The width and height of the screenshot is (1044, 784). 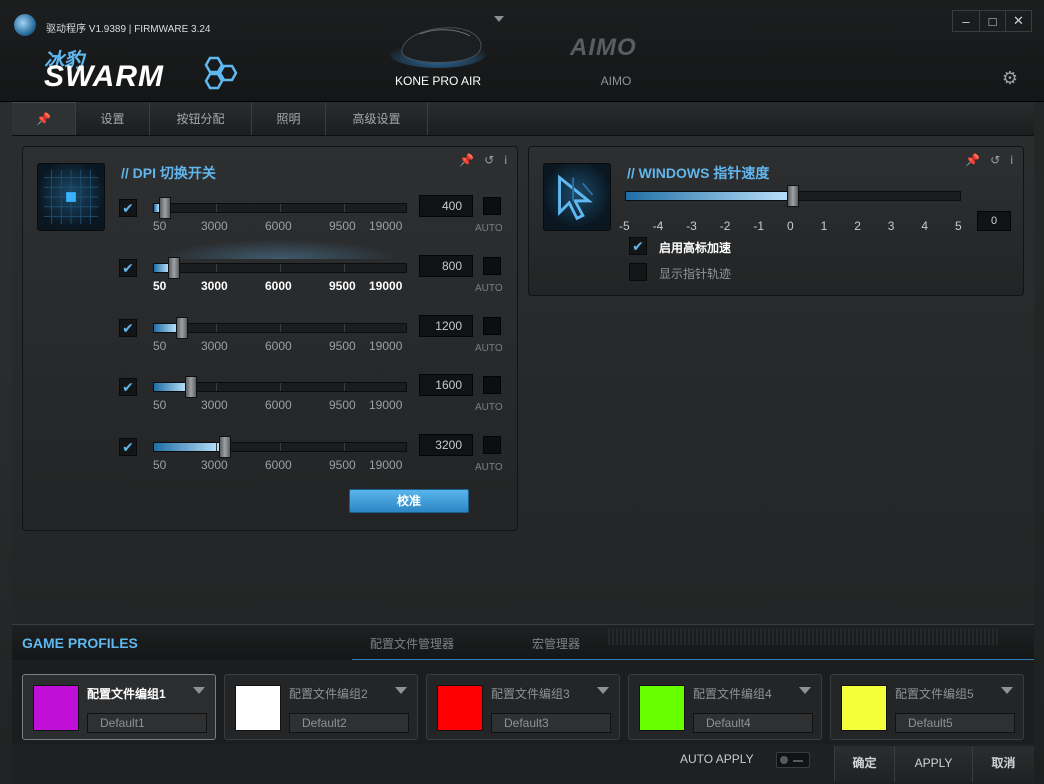 I want to click on dpi-value-input: 3200, so click(x=446, y=445).